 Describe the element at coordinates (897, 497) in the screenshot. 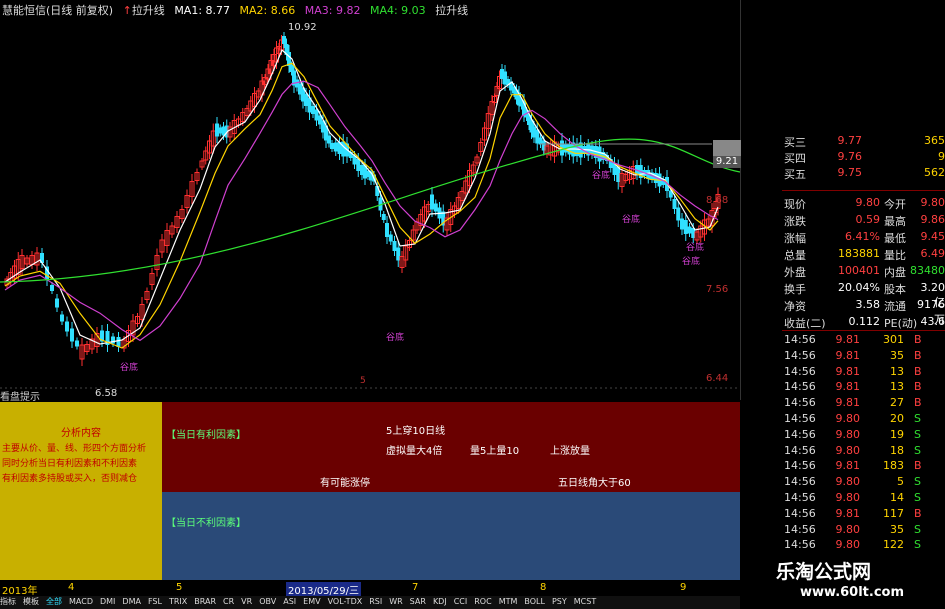

I see `tick-volume: 14` at that location.